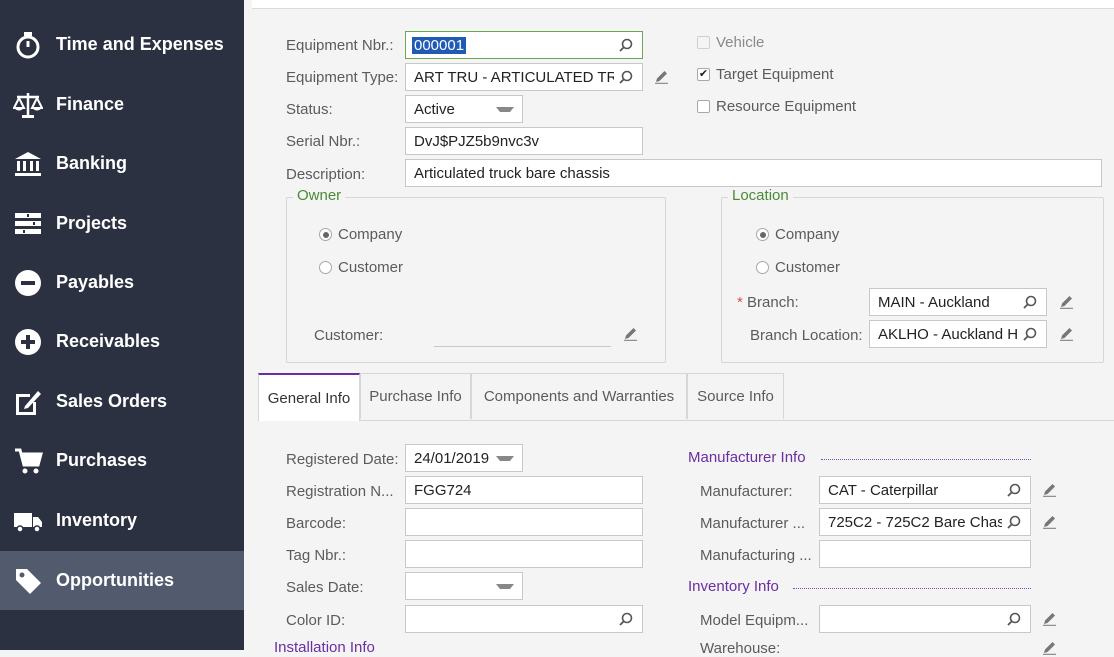  I want to click on sidebar-item-sales-orders: Sales Orders, so click(122, 401).